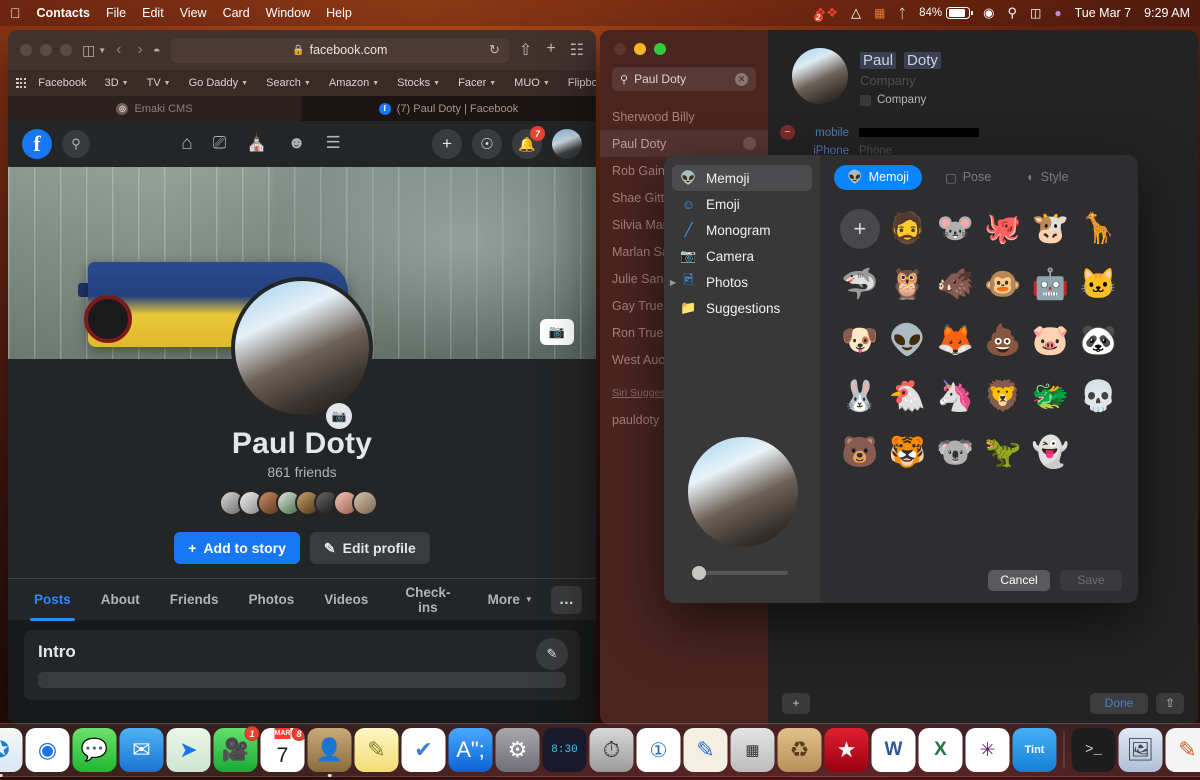  I want to click on memoji-monkey: 🐵, so click(1003, 285).